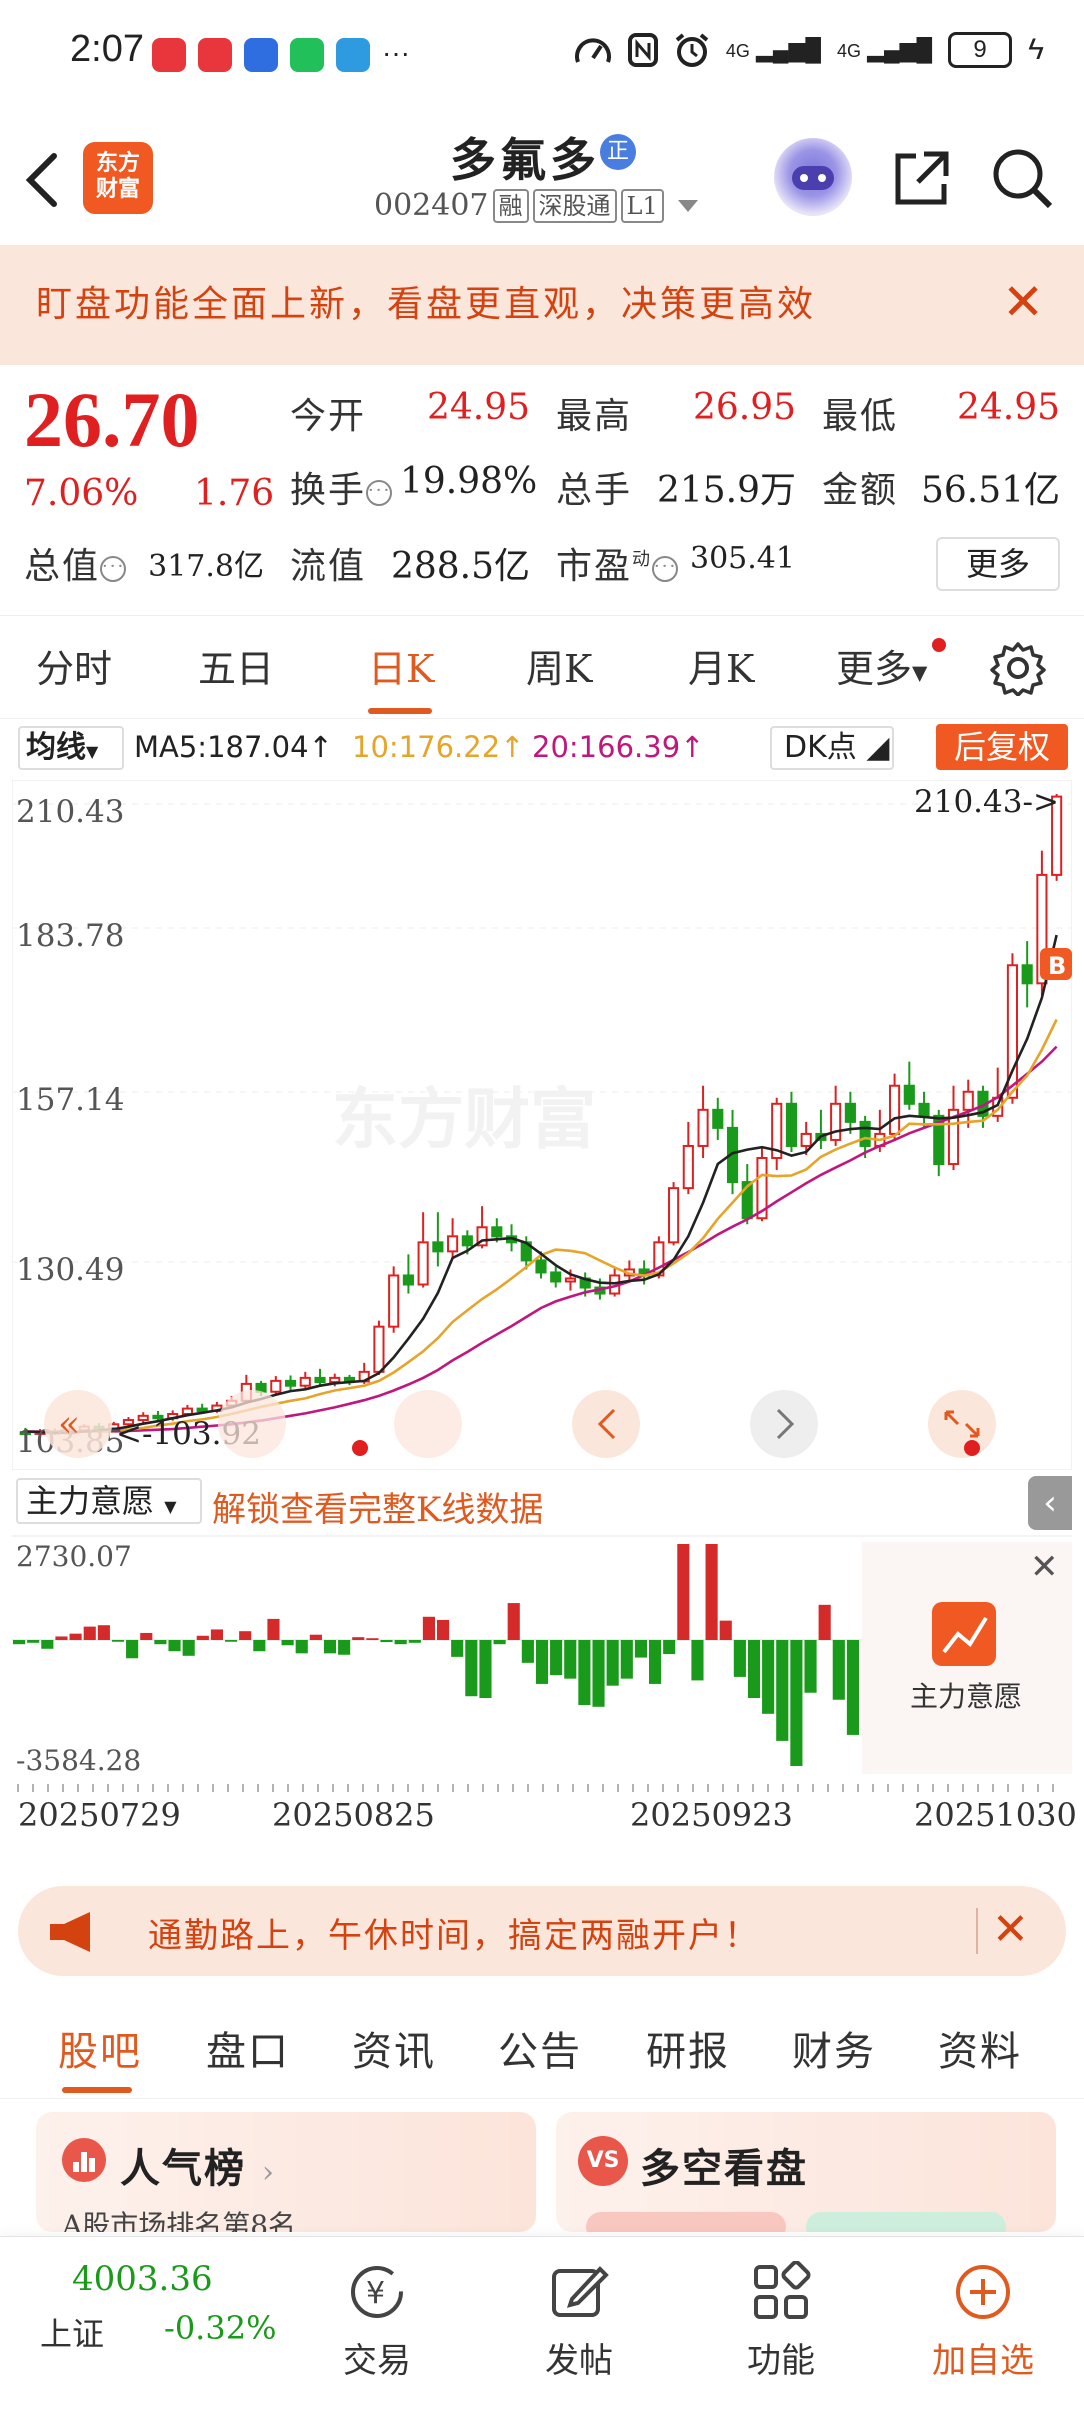 This screenshot has height=2412, width=1084. What do you see at coordinates (1002, 747) in the screenshot?
I see `adjust-button: 后复权` at bounding box center [1002, 747].